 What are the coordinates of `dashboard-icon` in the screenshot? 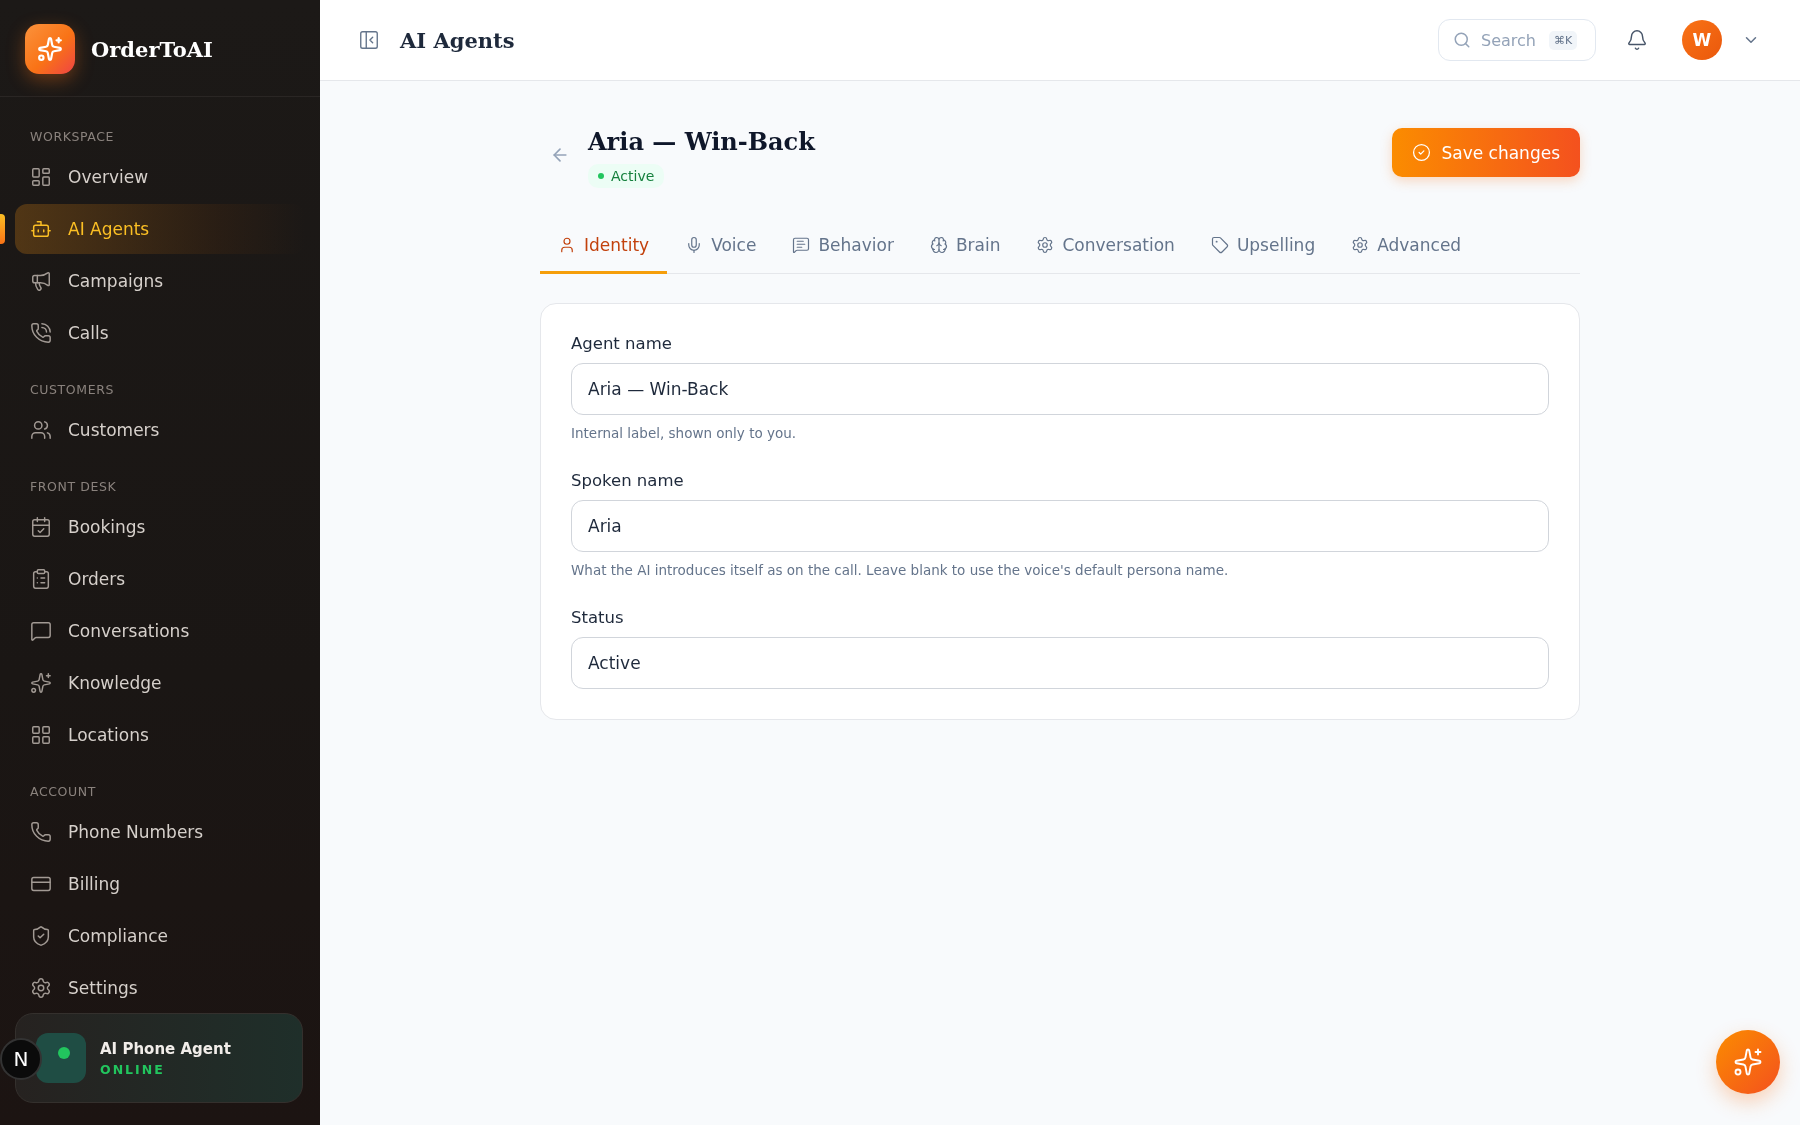 It's located at (41, 177).